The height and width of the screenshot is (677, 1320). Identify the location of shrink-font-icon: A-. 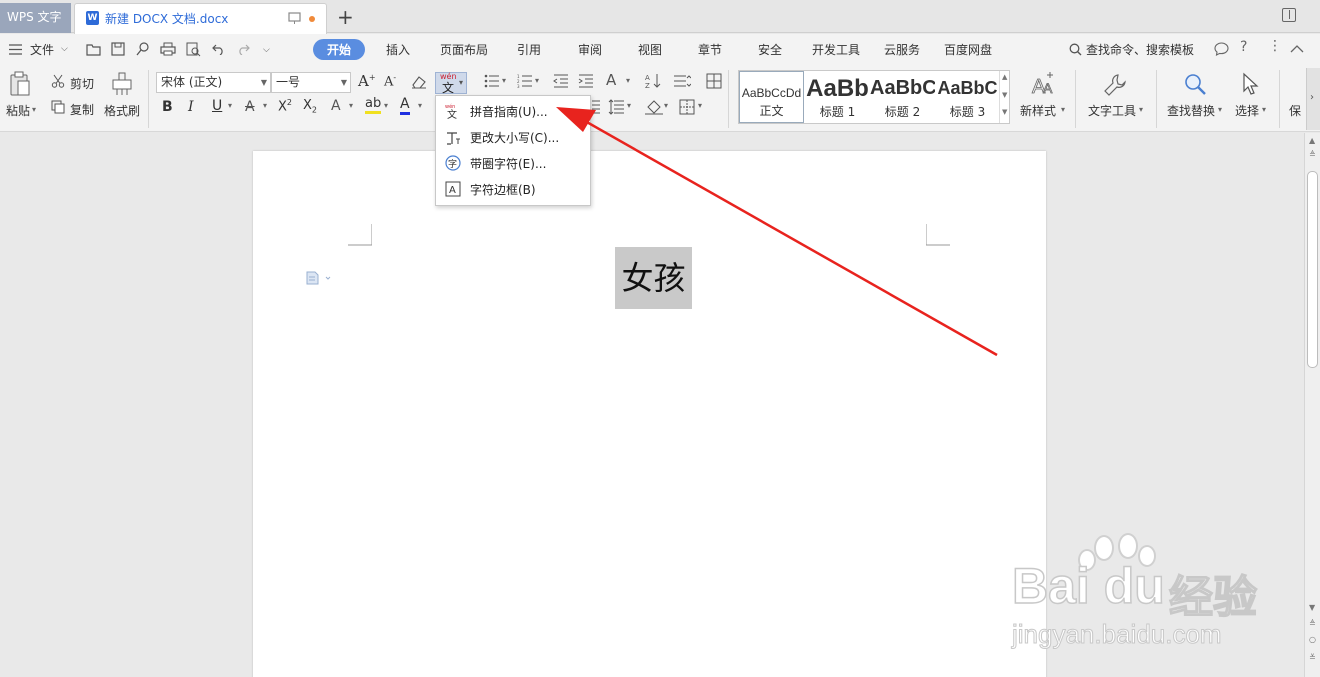
(390, 81).